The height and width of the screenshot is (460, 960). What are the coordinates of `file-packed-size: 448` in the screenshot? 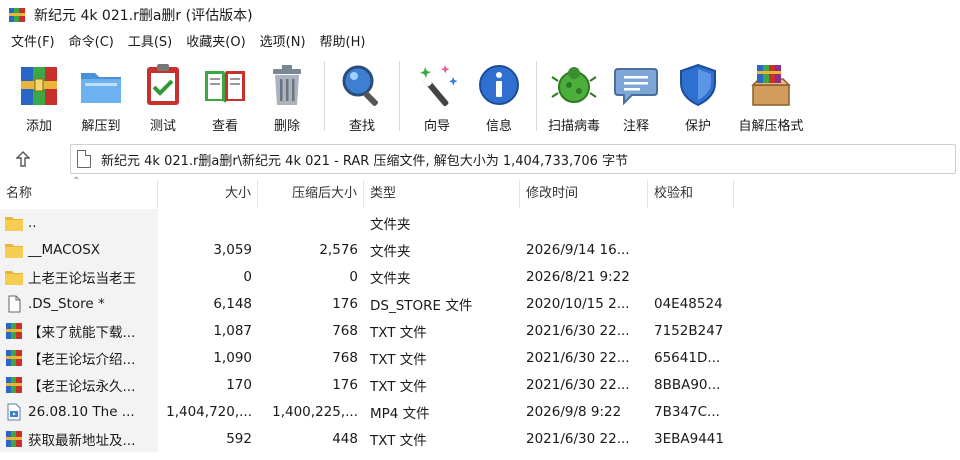 It's located at (345, 438).